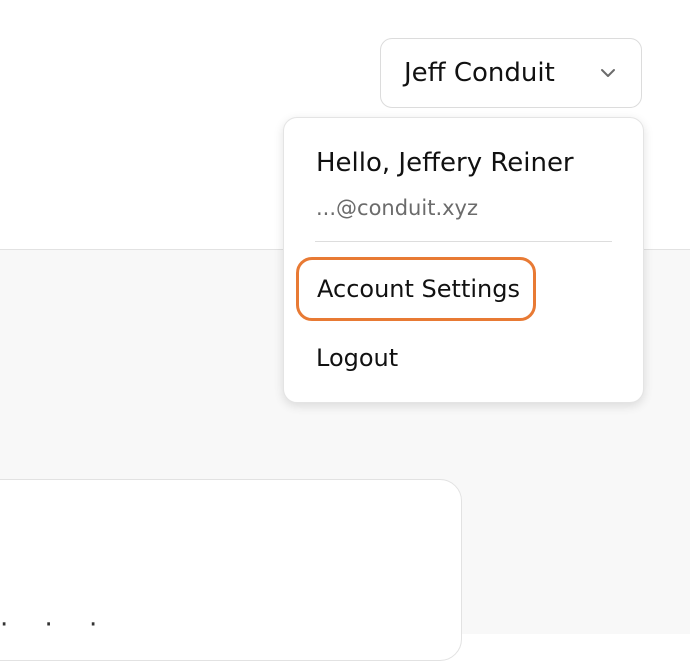 The width and height of the screenshot is (690, 661). Describe the element at coordinates (357, 358) in the screenshot. I see `logout-menu-item: Logout` at that location.